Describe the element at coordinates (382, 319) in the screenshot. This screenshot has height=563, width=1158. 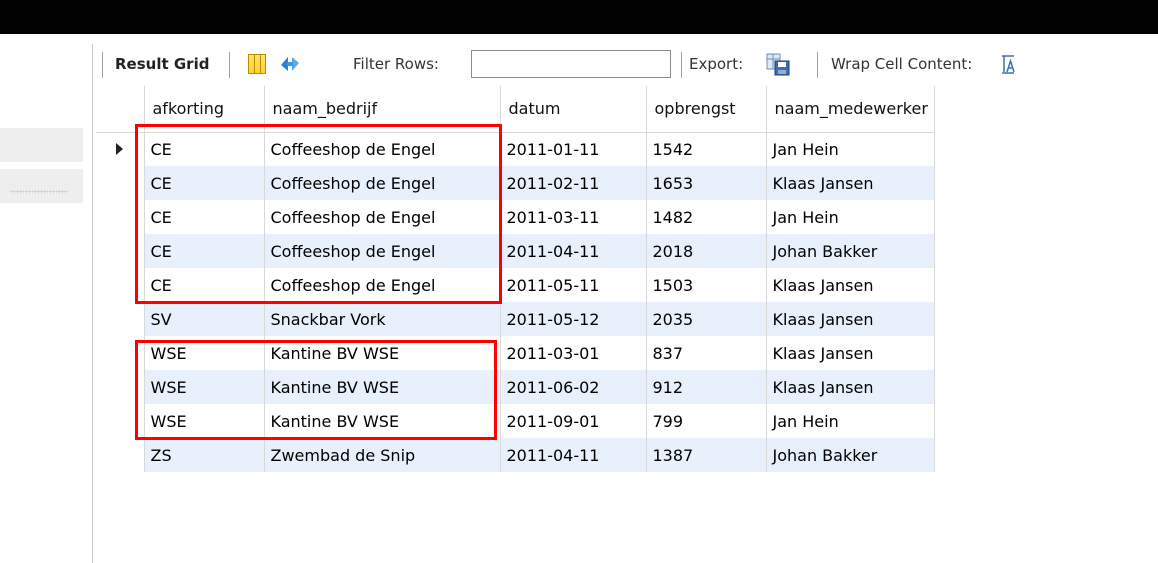
I see `table-cell-naam-bedrijf: Snackbar Vork` at that location.